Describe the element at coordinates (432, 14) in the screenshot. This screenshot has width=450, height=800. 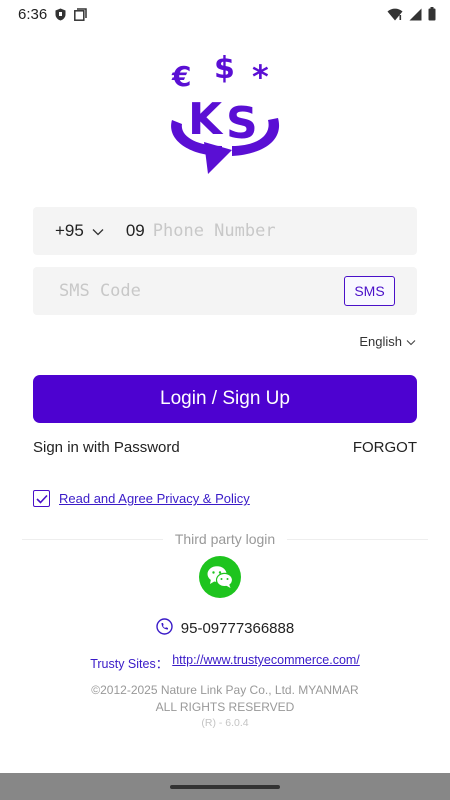
I see `battery-icon` at that location.